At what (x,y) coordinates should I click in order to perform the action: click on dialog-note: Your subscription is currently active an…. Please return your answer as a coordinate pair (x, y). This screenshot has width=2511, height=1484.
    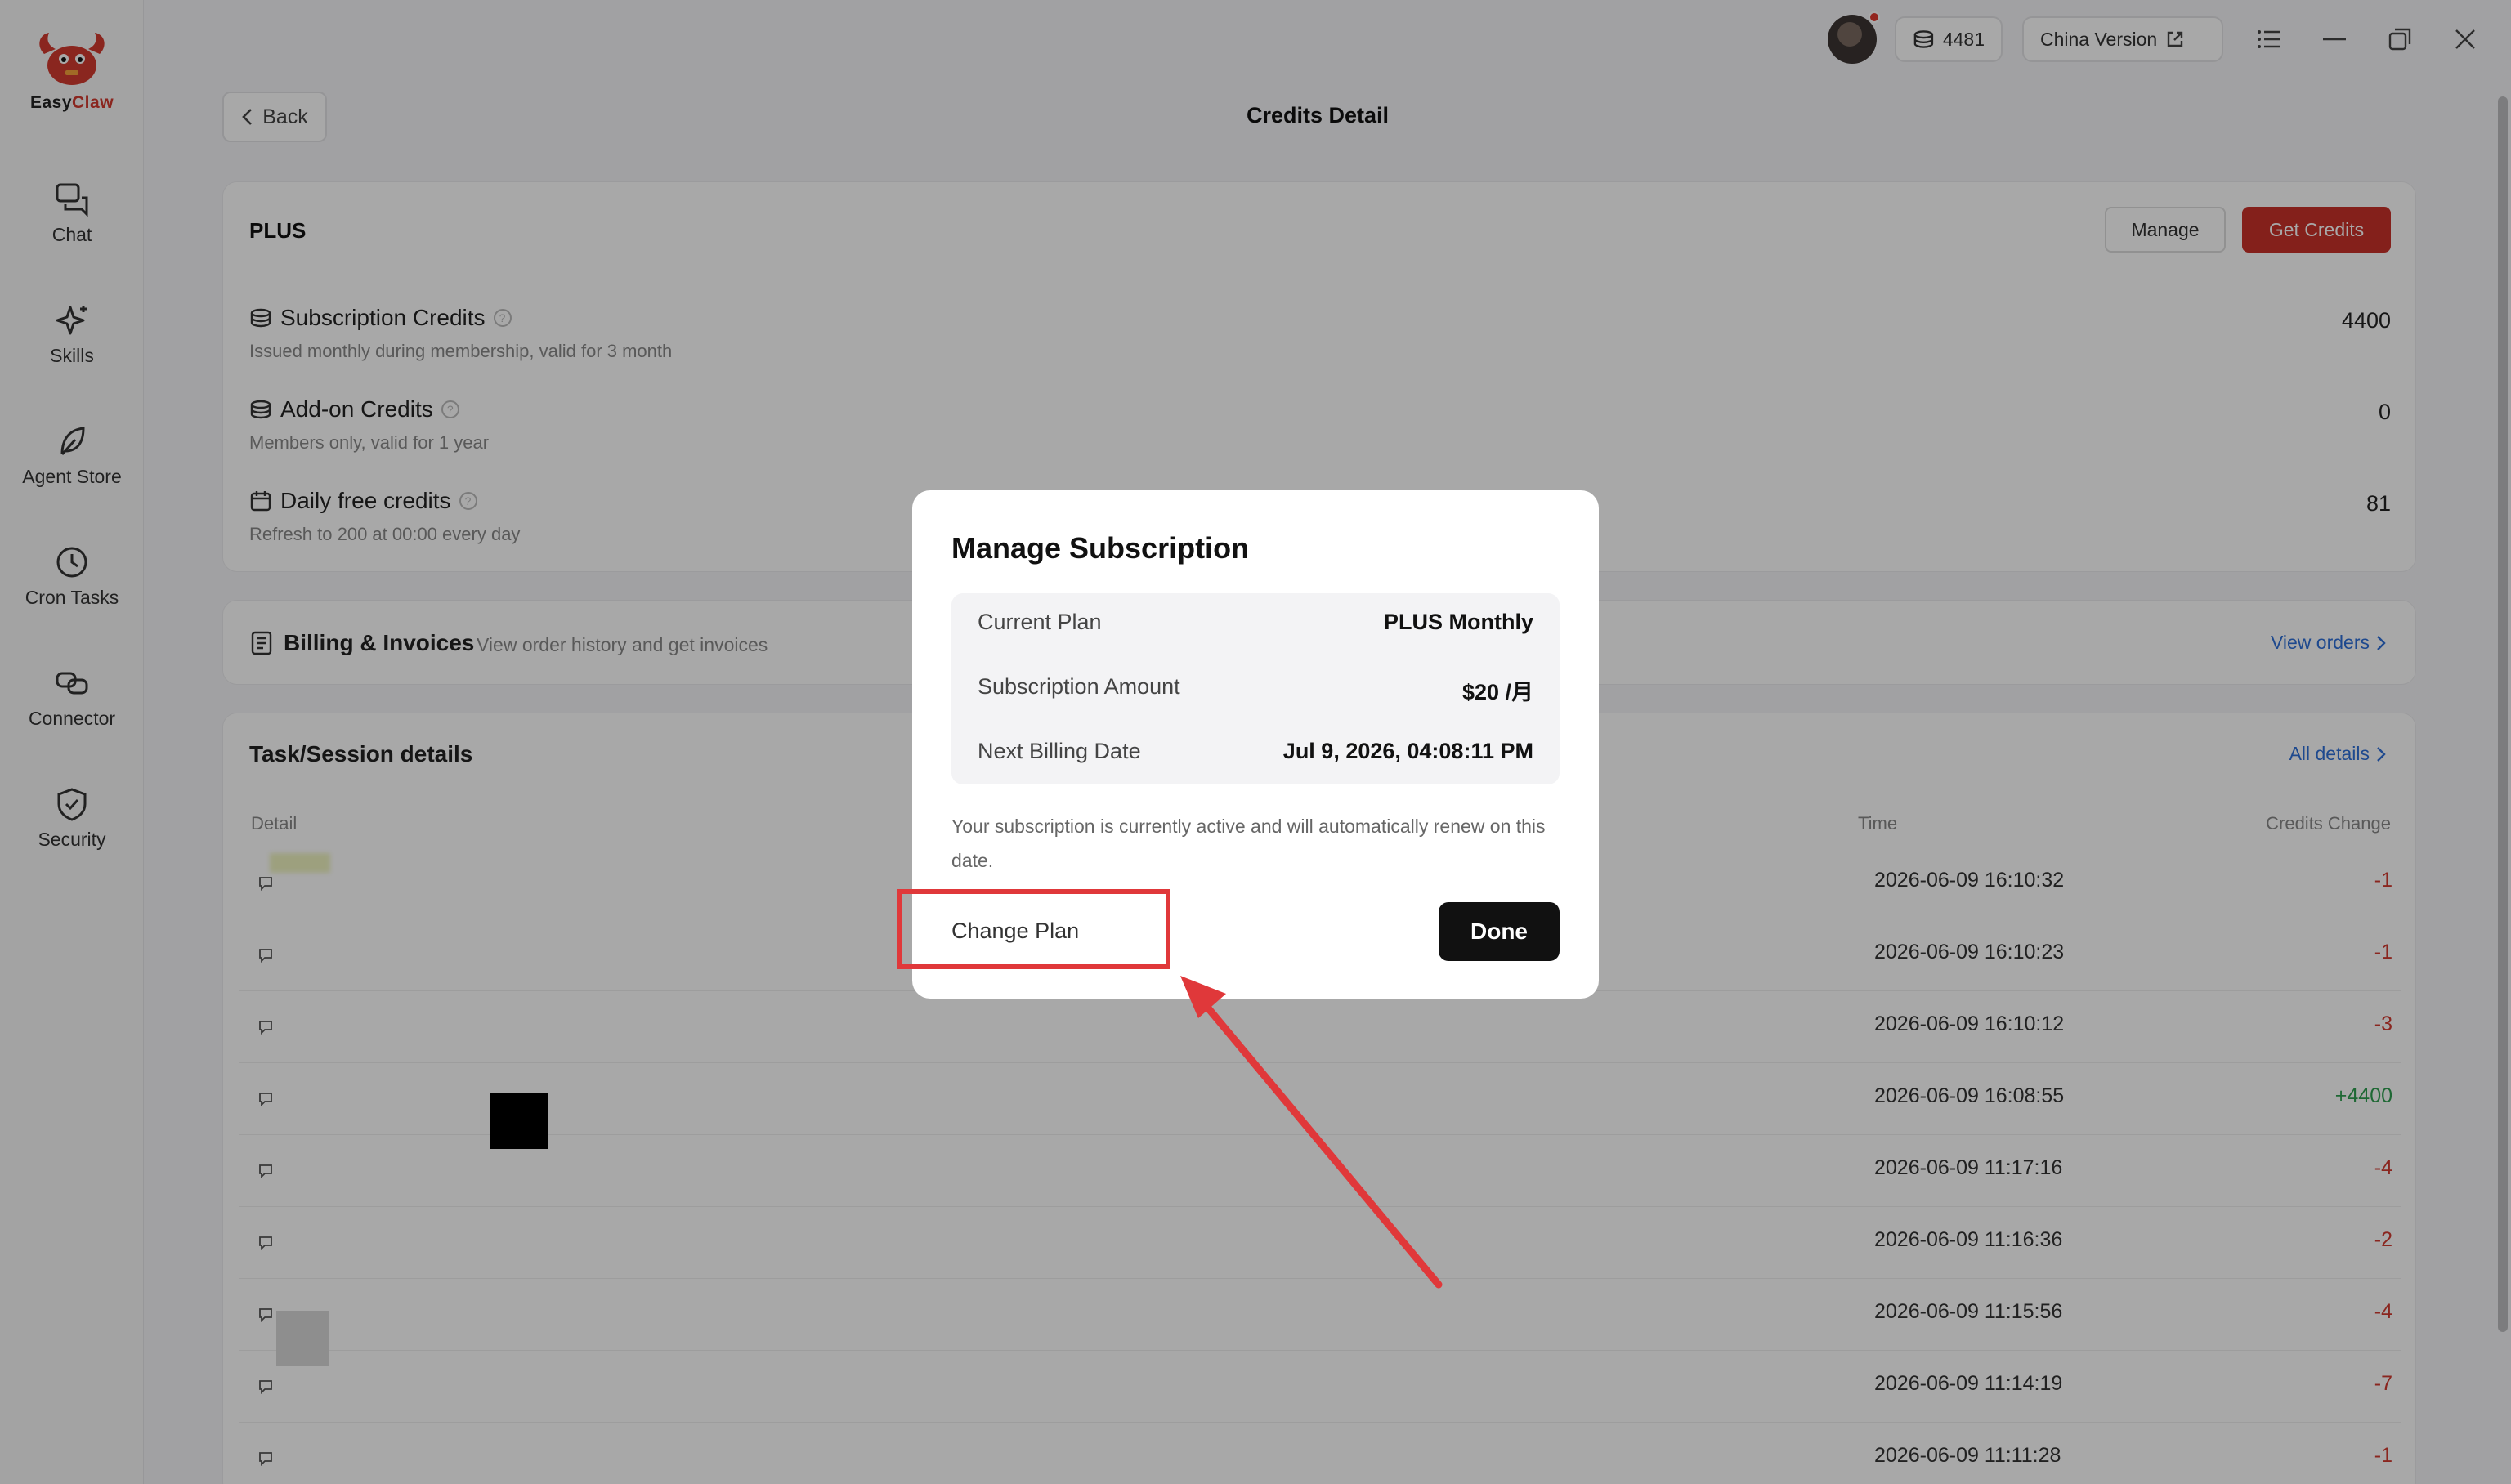
    Looking at the image, I should click on (1248, 843).